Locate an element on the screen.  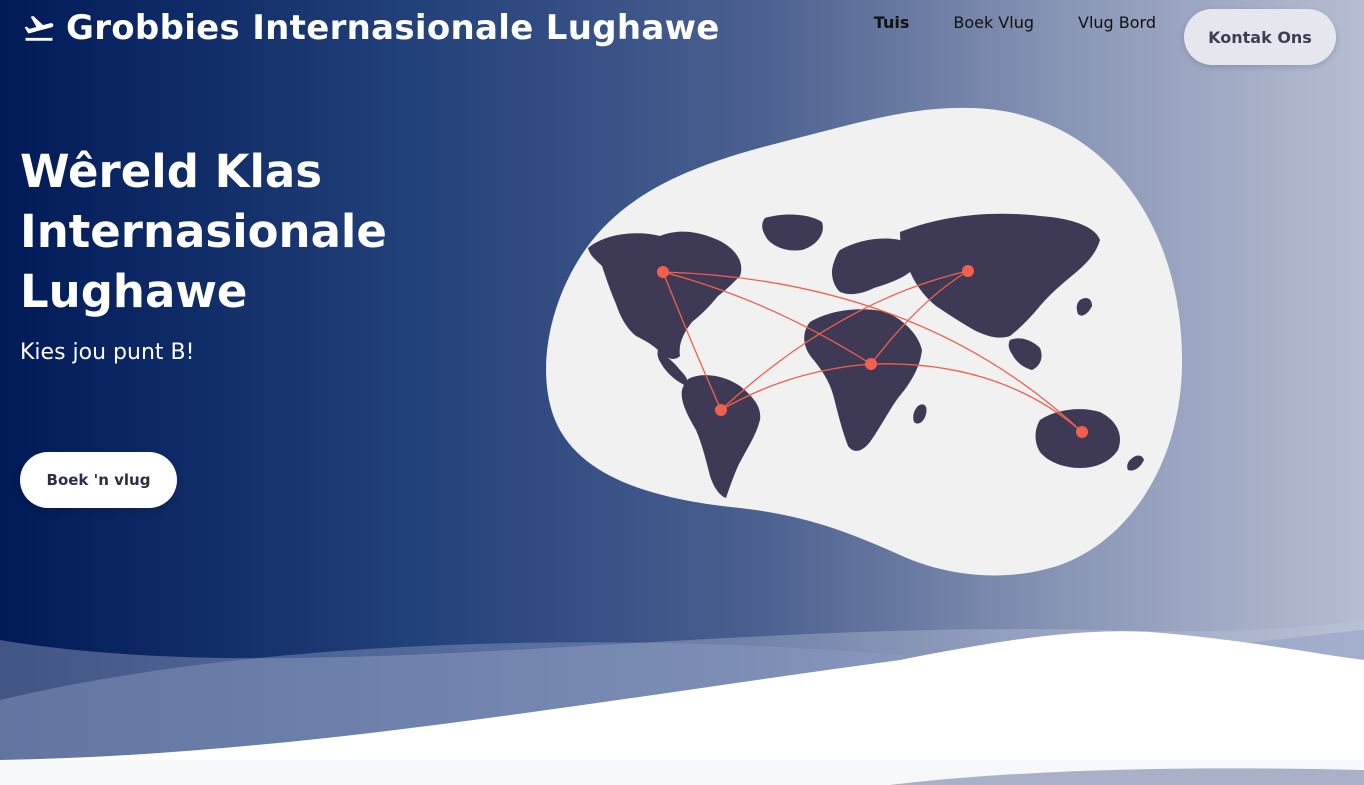
airport-marker-north-america is located at coordinates (663, 272).